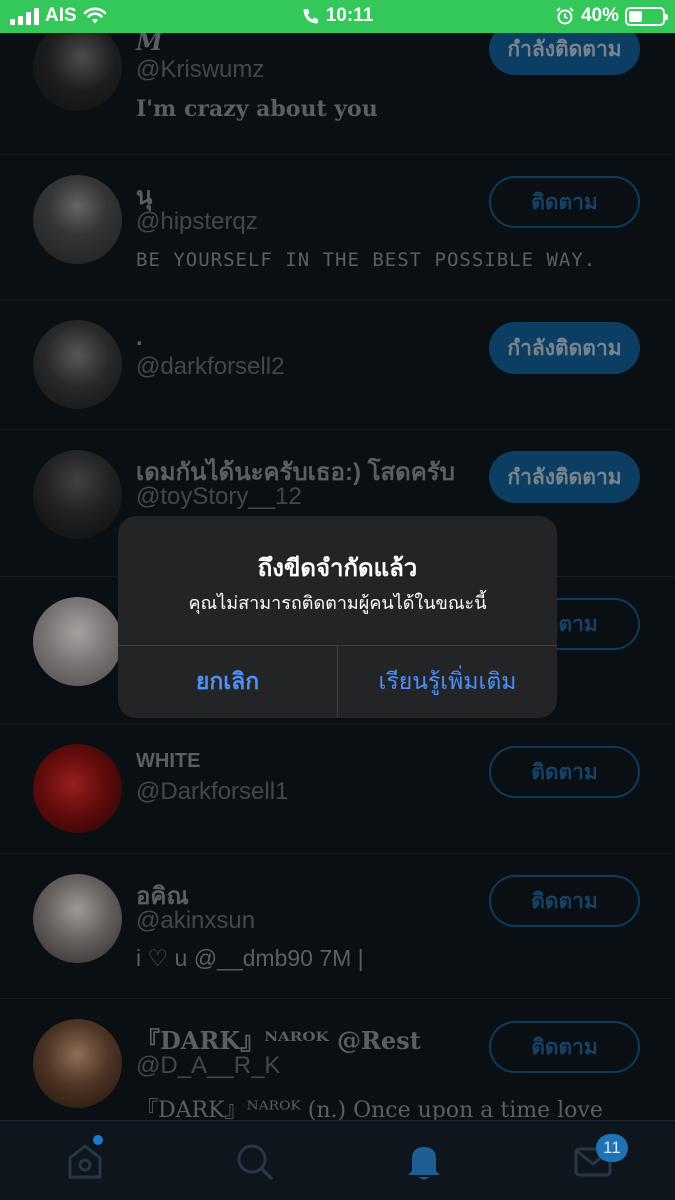  Describe the element at coordinates (612, 1148) in the screenshot. I see `messages-badge: 11` at that location.